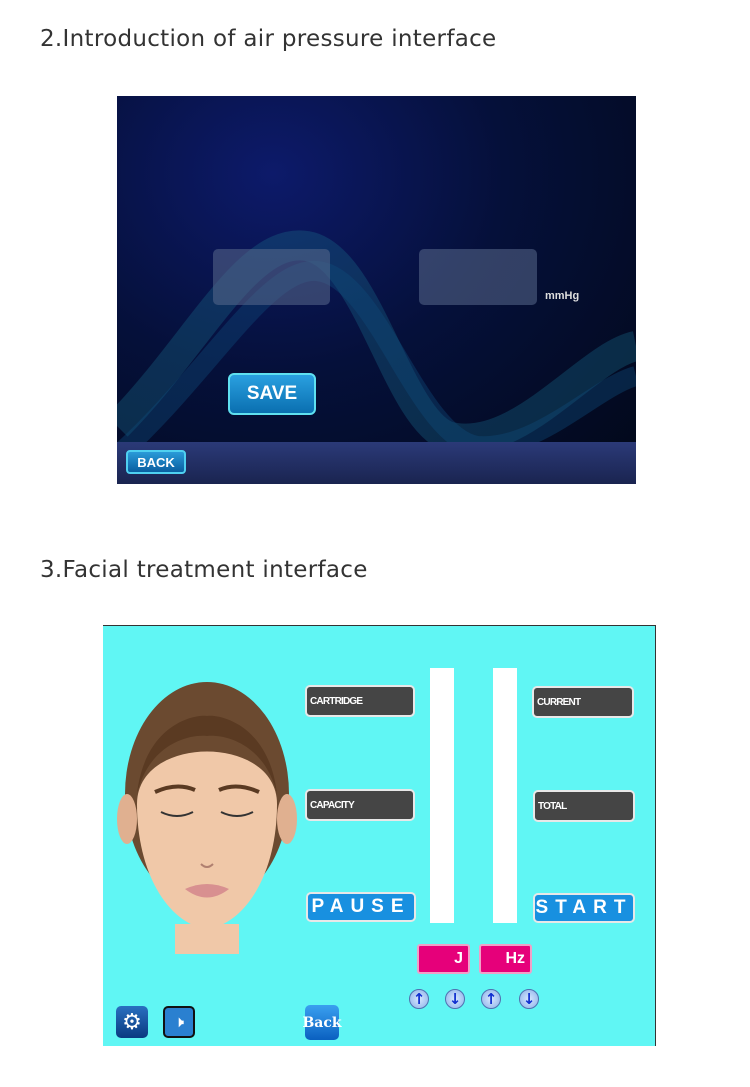 This screenshot has width=750, height=1087. I want to click on section-title-facial: 3.Facial treatment interface, so click(204, 570).